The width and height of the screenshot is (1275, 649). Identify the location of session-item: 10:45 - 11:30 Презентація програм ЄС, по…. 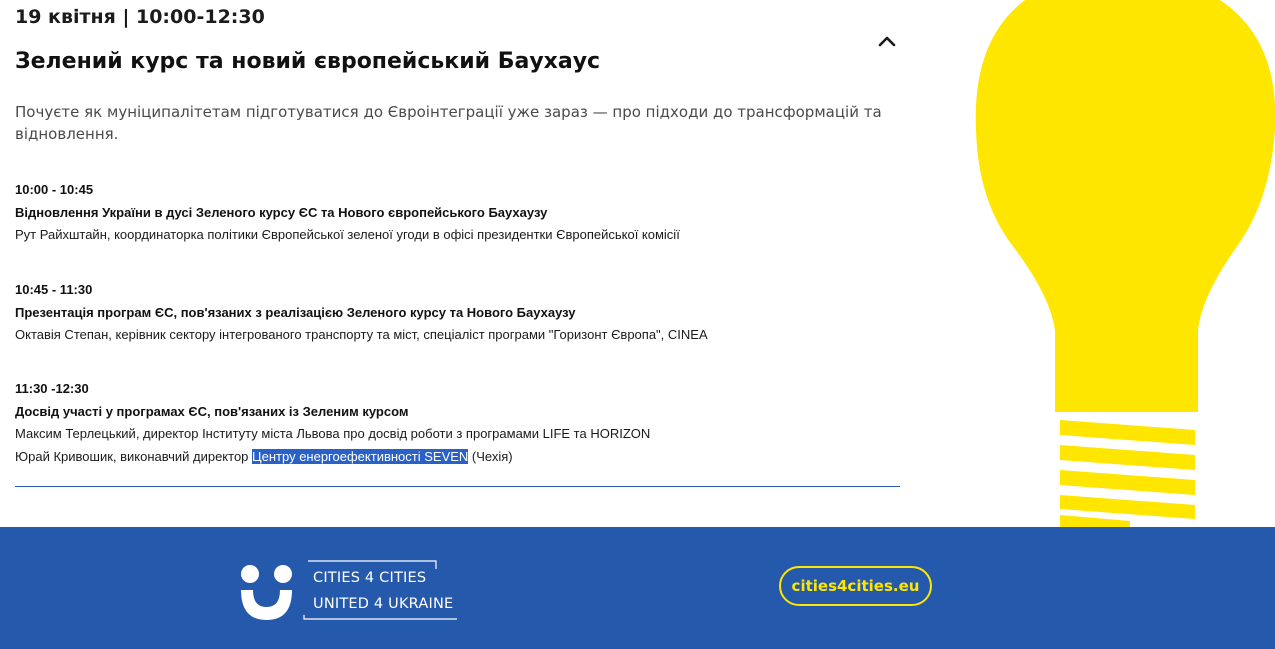
(361, 313).